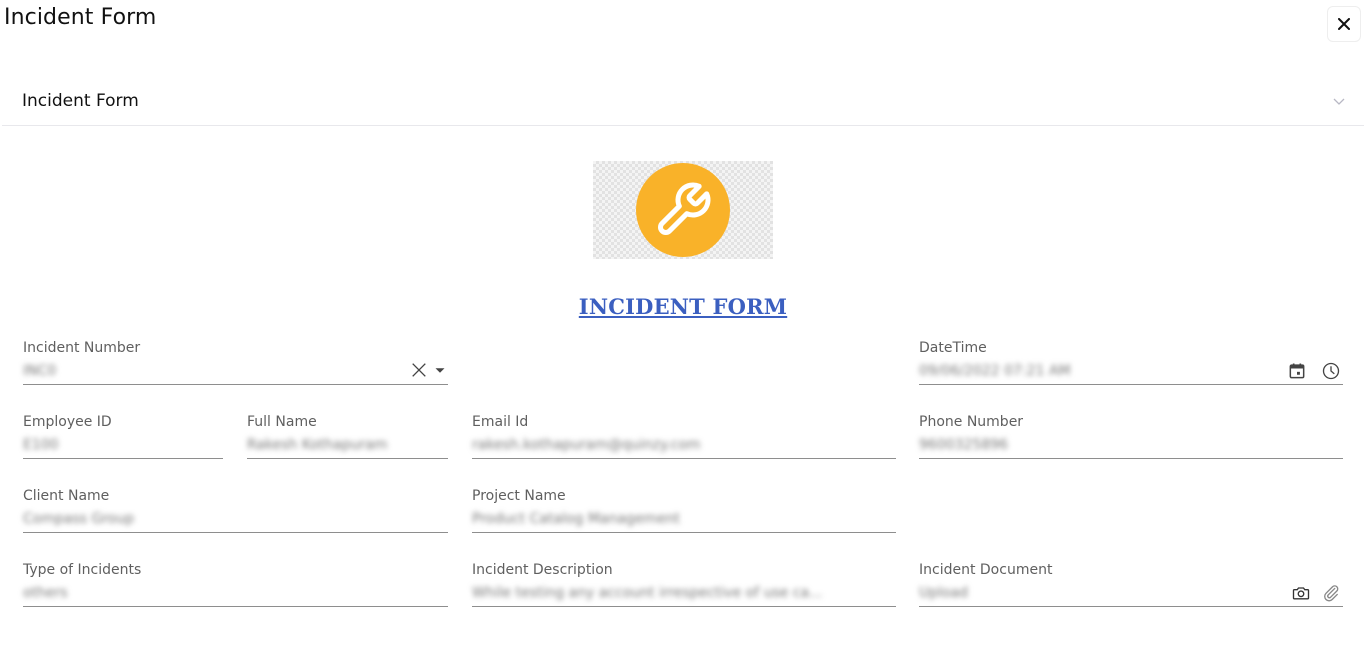 Image resolution: width=1366 pixels, height=651 pixels. I want to click on camera-icon, so click(1301, 593).